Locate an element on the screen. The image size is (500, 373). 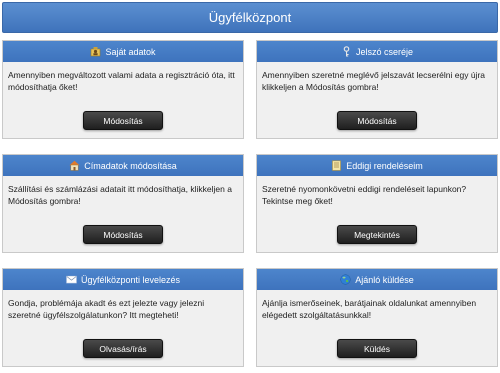
card-title: Eddigi rendeléseim is located at coordinates (384, 165).